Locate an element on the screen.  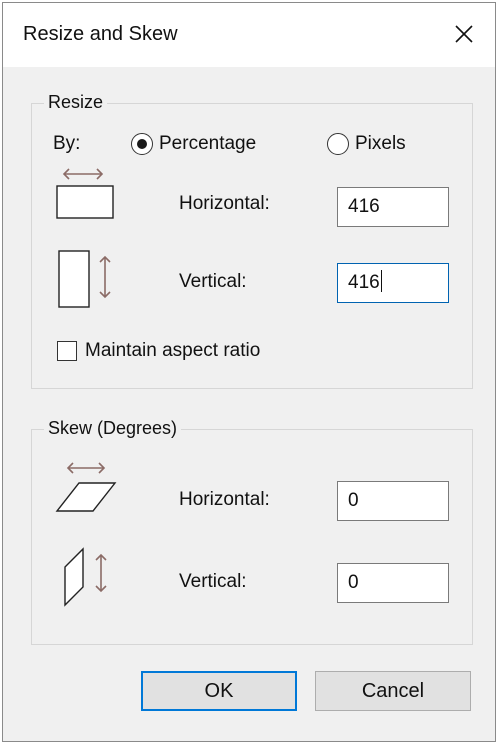
skew-horizontal-input: 0 is located at coordinates (393, 501).